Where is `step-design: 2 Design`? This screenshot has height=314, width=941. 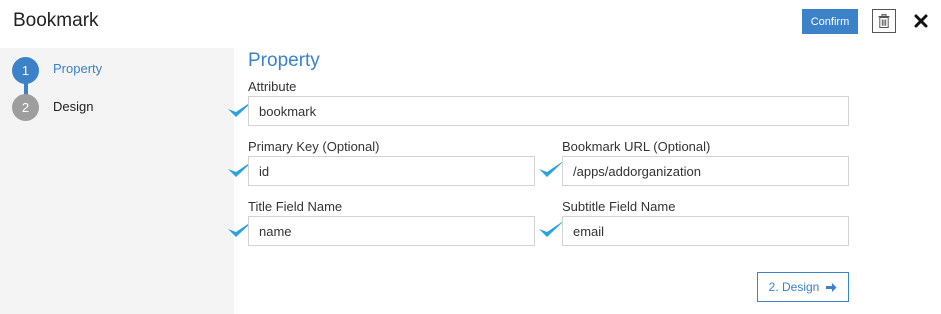 step-design: 2 Design is located at coordinates (52, 107).